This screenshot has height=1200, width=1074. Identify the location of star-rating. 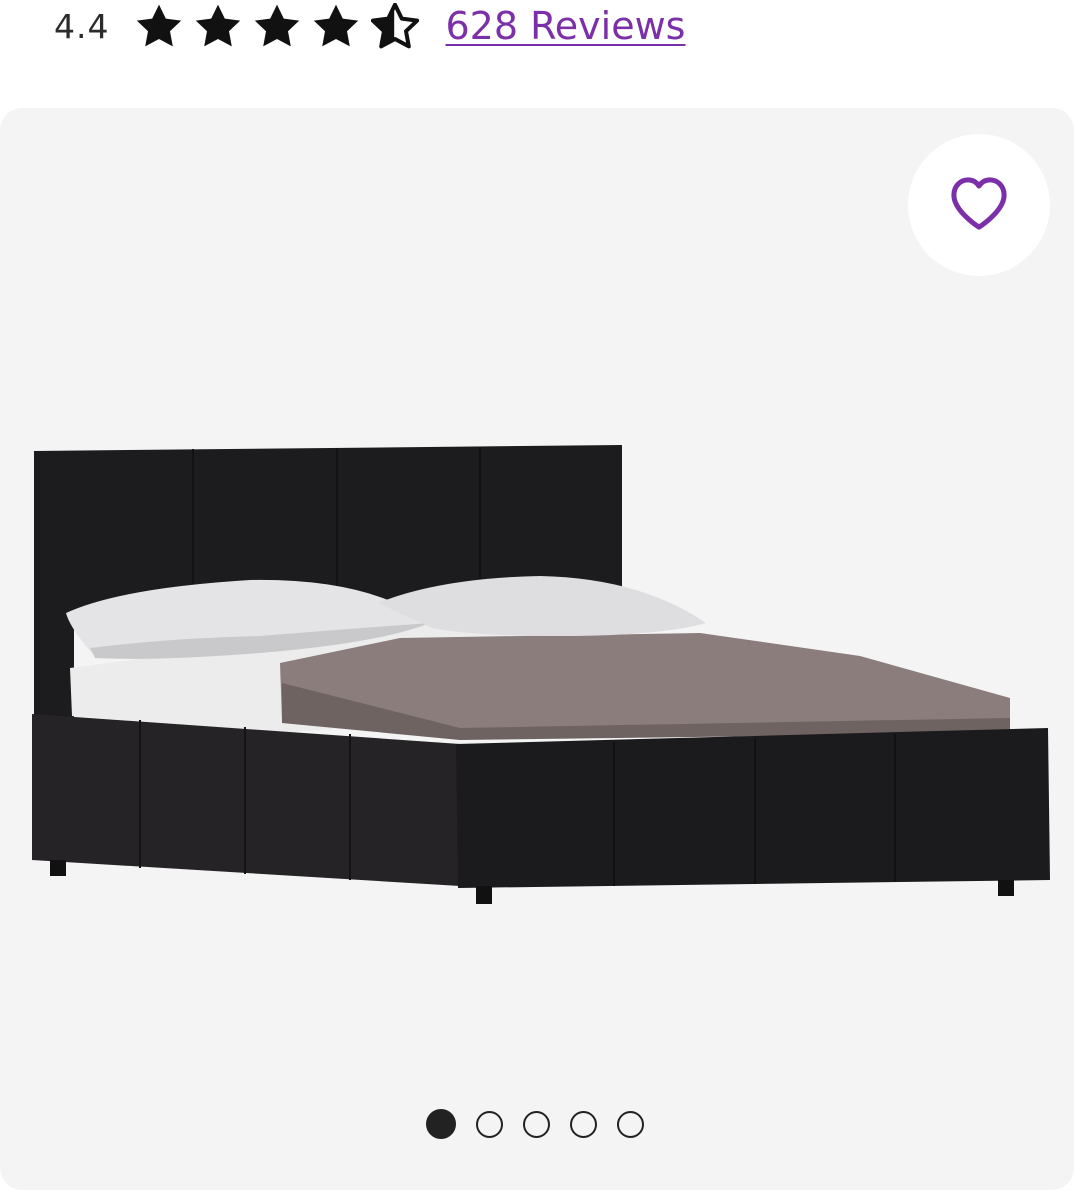
(277, 26).